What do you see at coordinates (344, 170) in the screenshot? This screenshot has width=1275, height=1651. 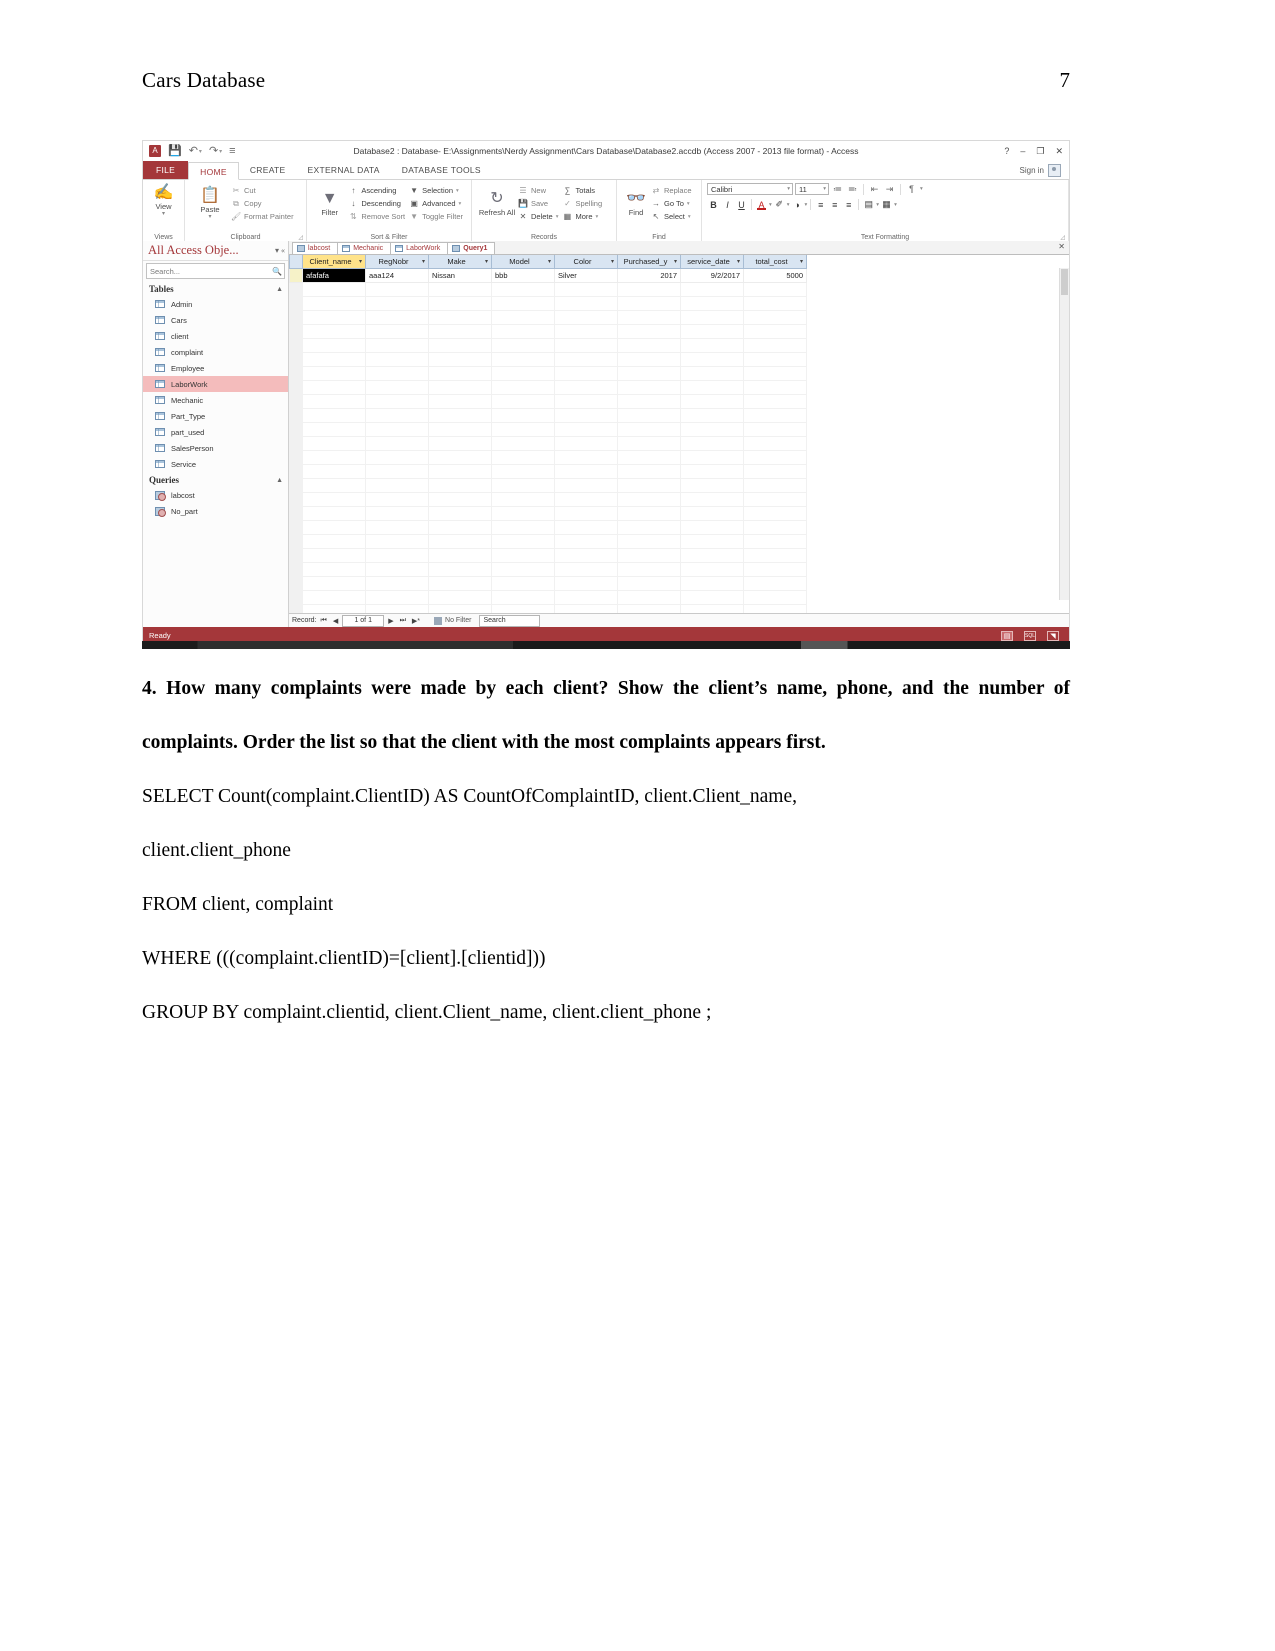 I see `tab-external-data: EXTERNAL DATA` at bounding box center [344, 170].